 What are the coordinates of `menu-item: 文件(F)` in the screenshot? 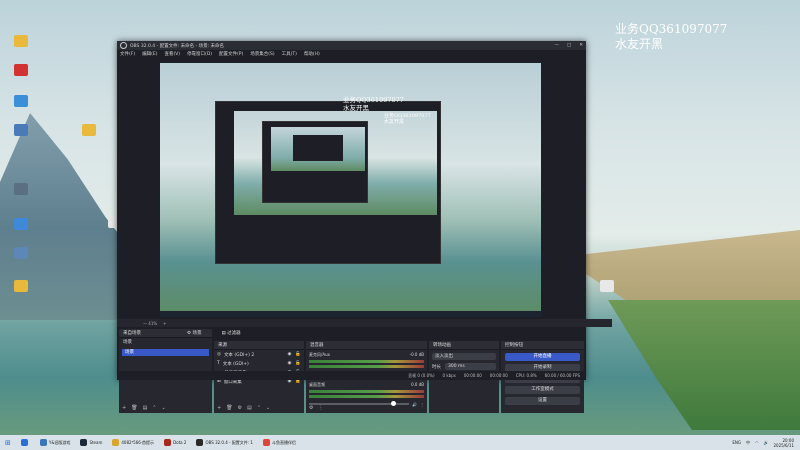 It's located at (127, 54).